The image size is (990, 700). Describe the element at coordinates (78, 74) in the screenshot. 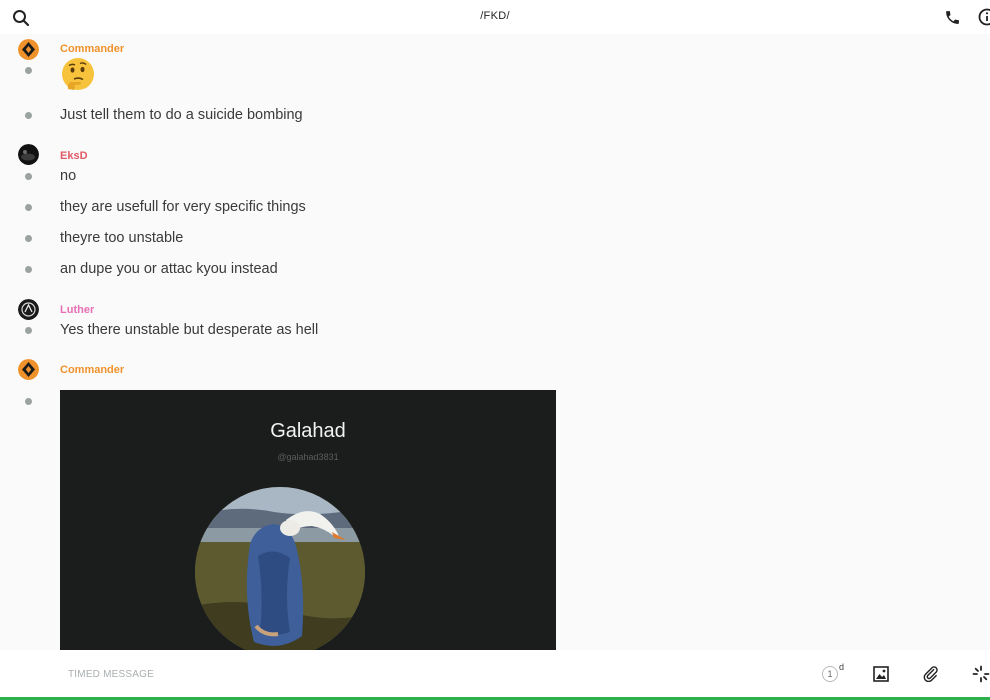

I see `thinking-face-emoji` at that location.